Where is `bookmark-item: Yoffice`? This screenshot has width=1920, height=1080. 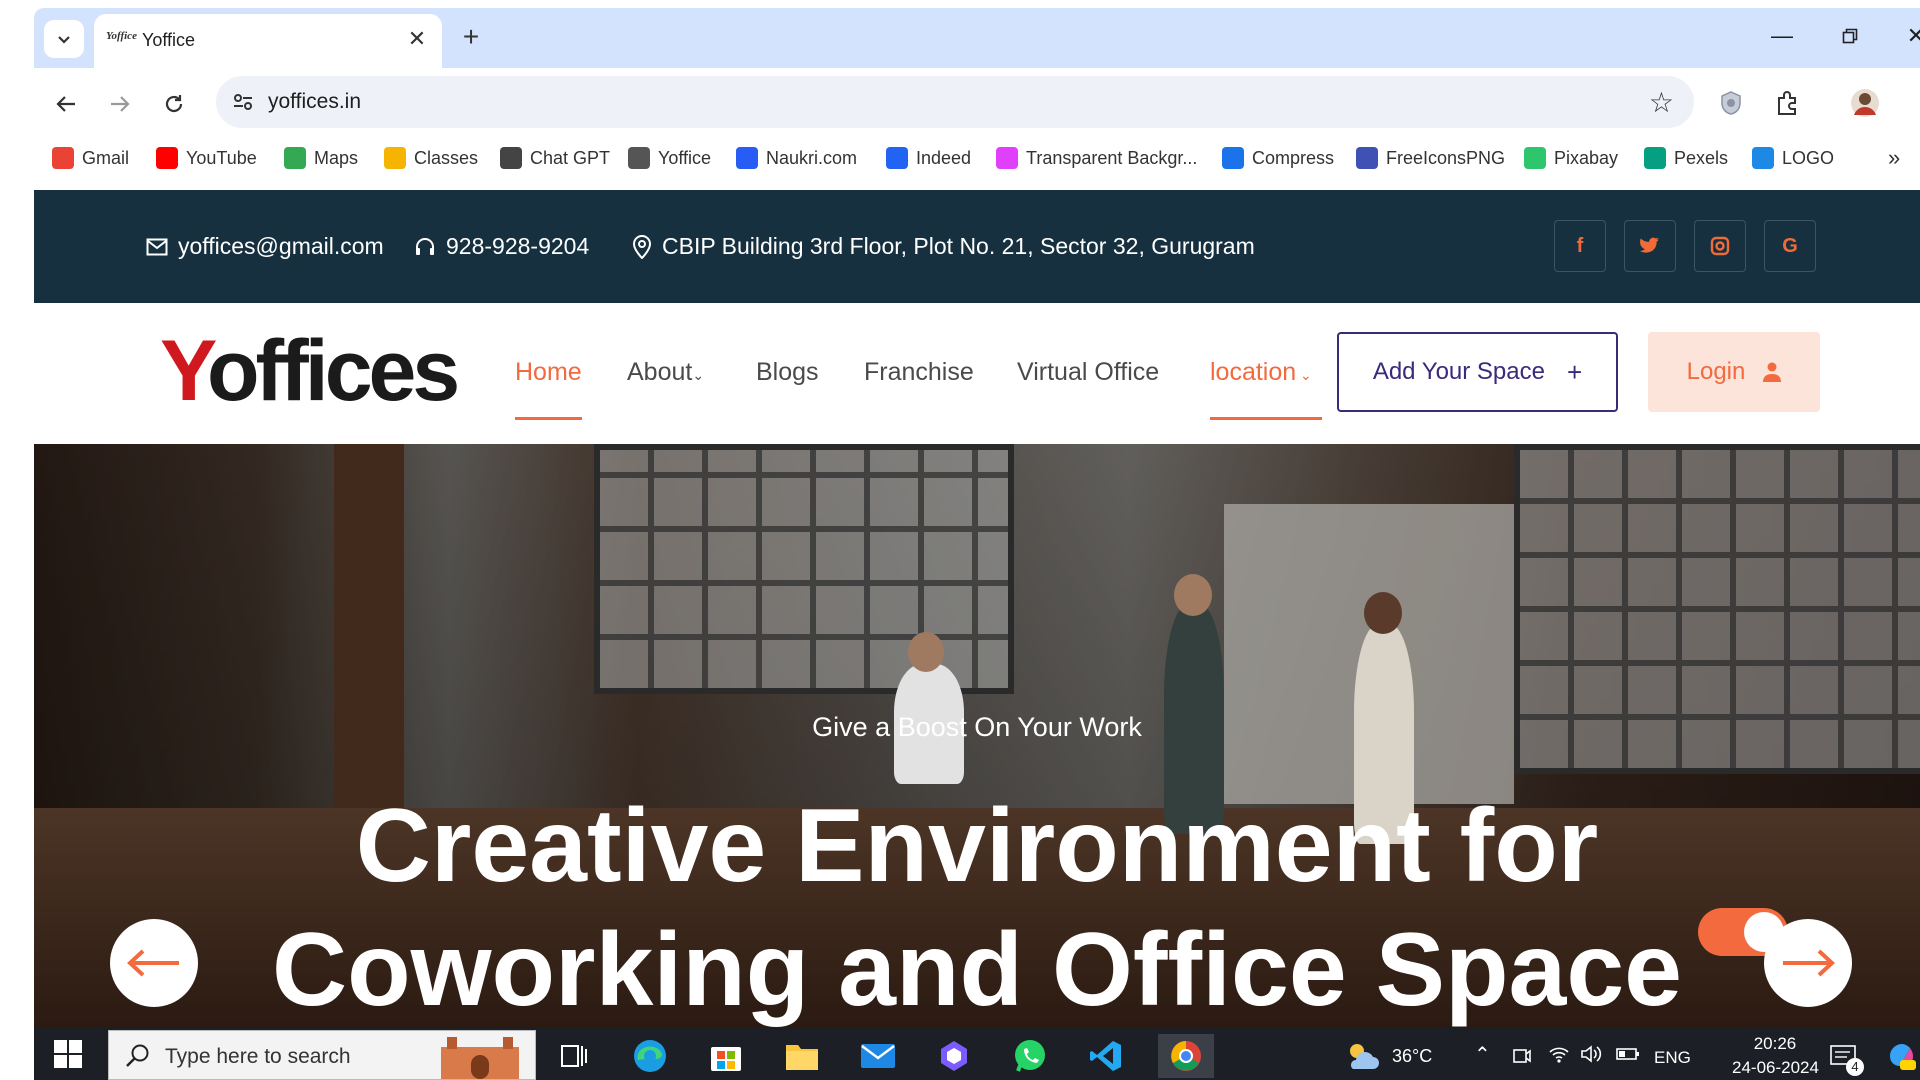 bookmark-item: Yoffice is located at coordinates (669, 158).